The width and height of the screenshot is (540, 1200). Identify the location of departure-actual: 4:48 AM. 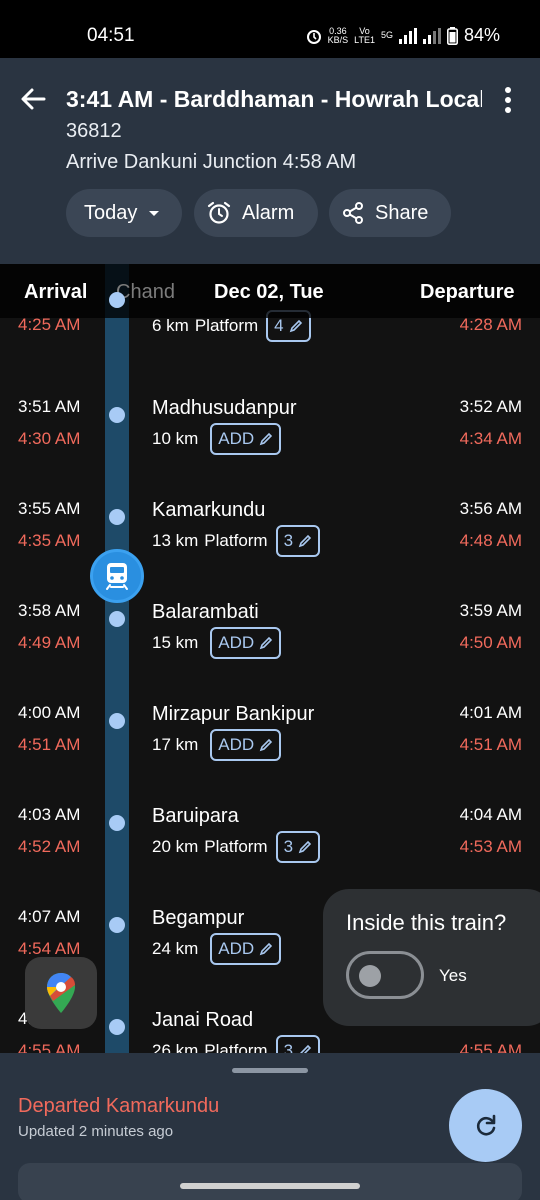
(490, 540).